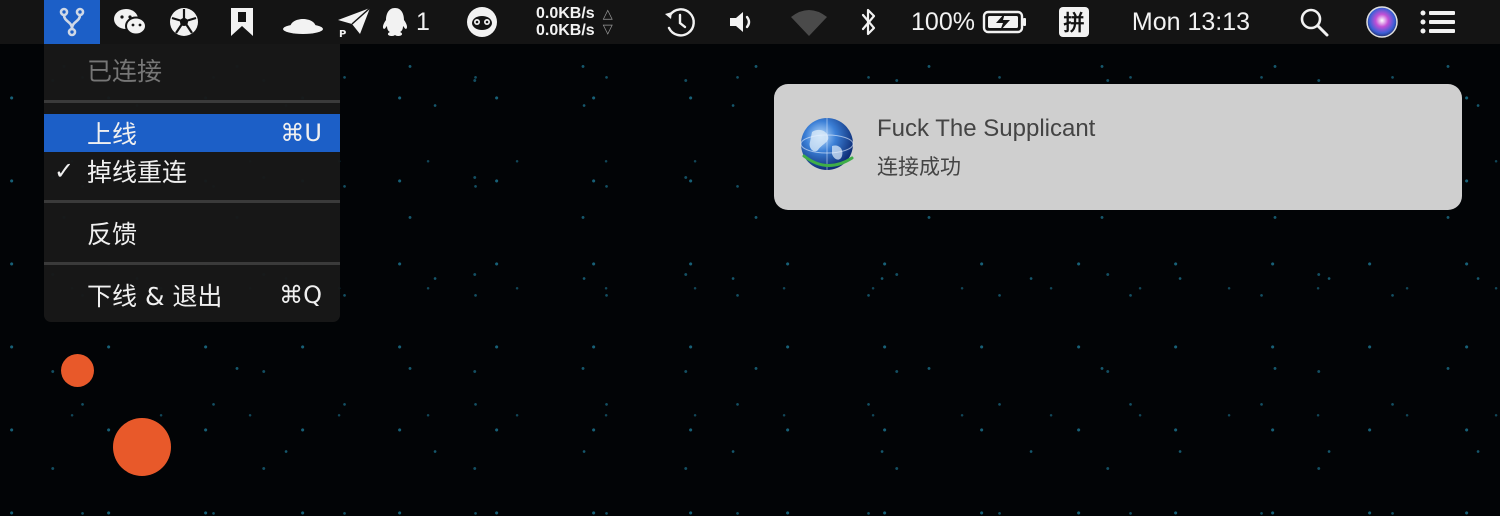  I want to click on helmet-icon, so click(303, 22).